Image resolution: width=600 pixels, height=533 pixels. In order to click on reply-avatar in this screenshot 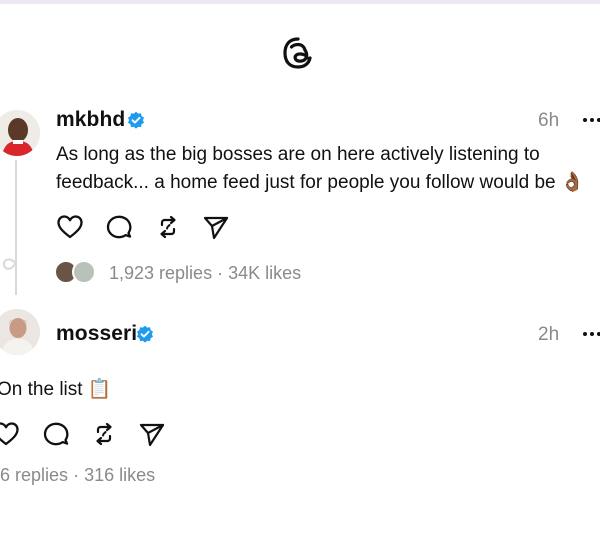, I will do `click(84, 272)`.